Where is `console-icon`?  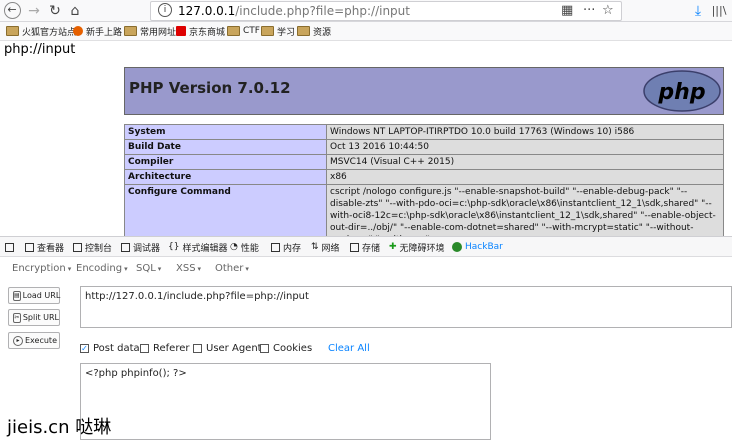
console-icon is located at coordinates (77, 247).